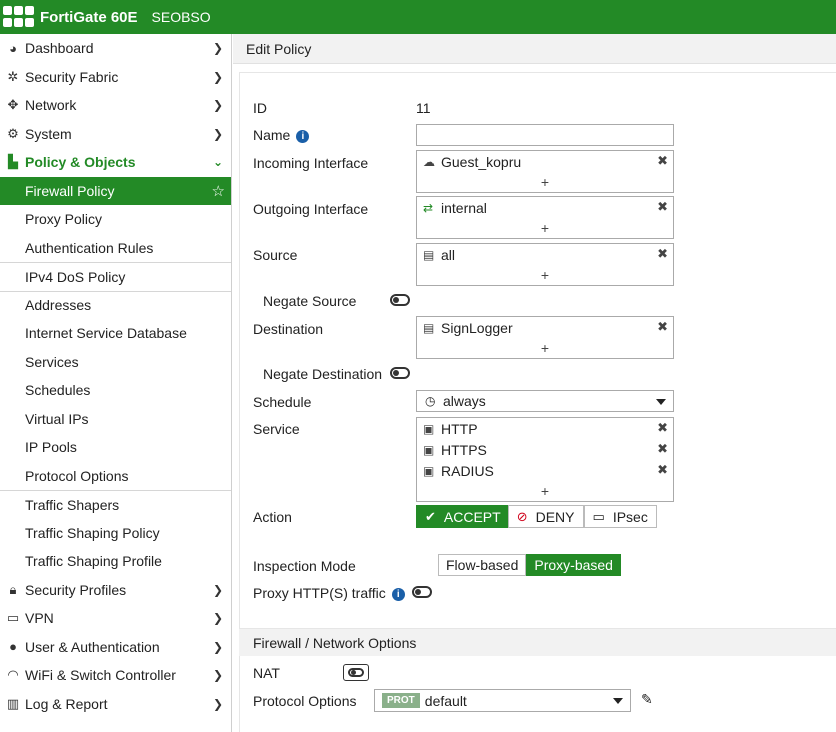  I want to click on sidebar-item-label: VPN, so click(39, 618).